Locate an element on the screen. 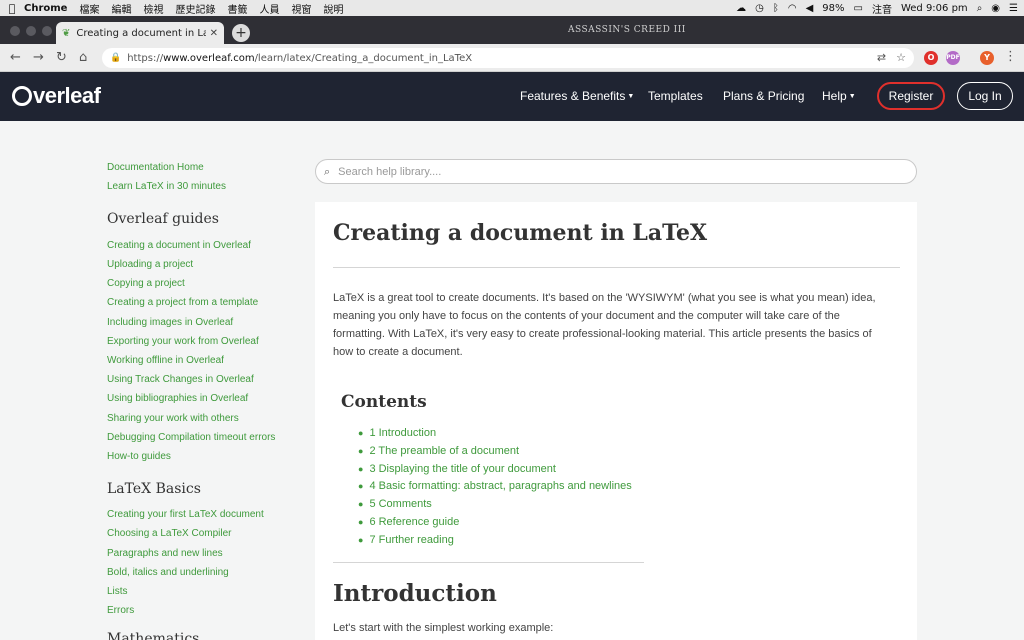 The image size is (1024, 640). new-tab-button: + is located at coordinates (241, 33).